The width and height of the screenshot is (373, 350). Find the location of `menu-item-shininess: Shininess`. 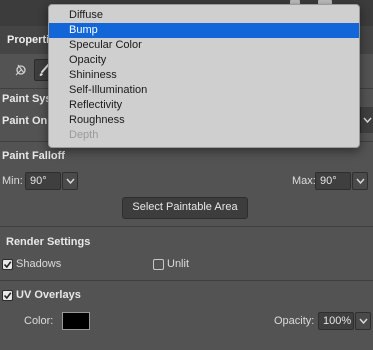

menu-item-shininess: Shininess is located at coordinates (204, 75).